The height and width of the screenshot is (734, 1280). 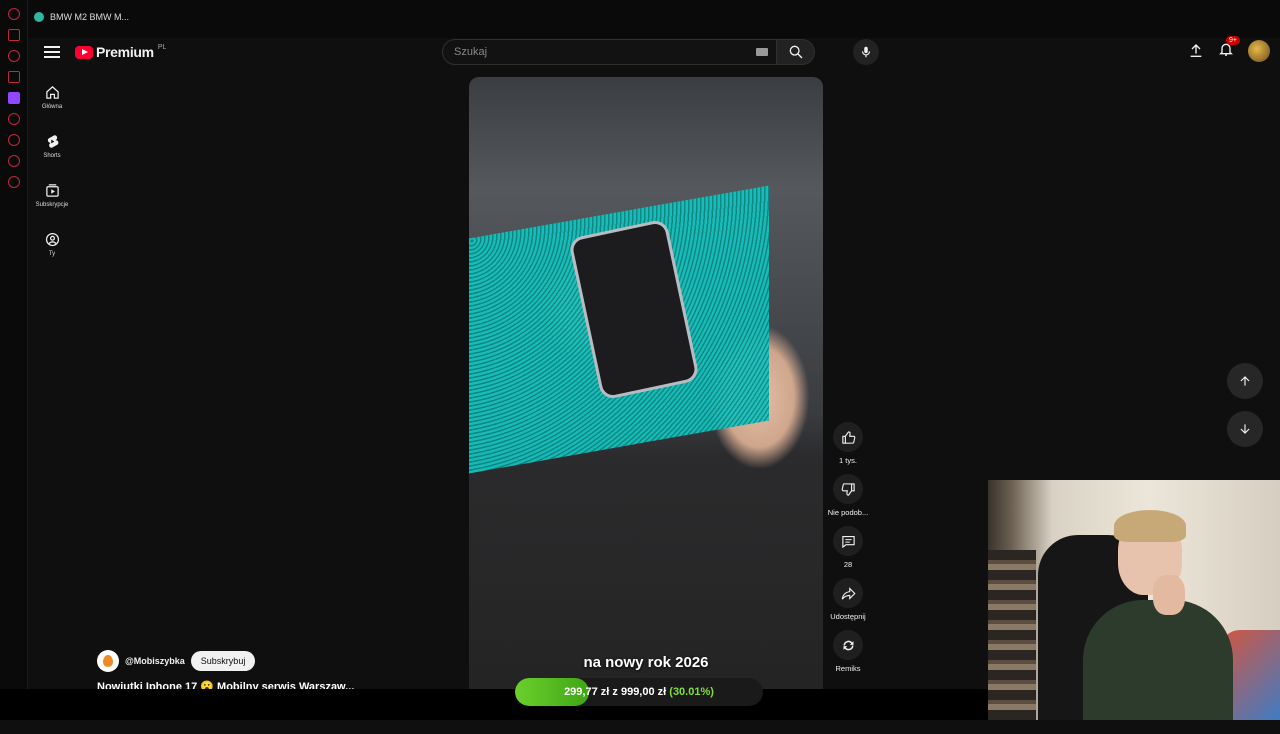 What do you see at coordinates (52, 239) in the screenshot?
I see `you-icon` at bounding box center [52, 239].